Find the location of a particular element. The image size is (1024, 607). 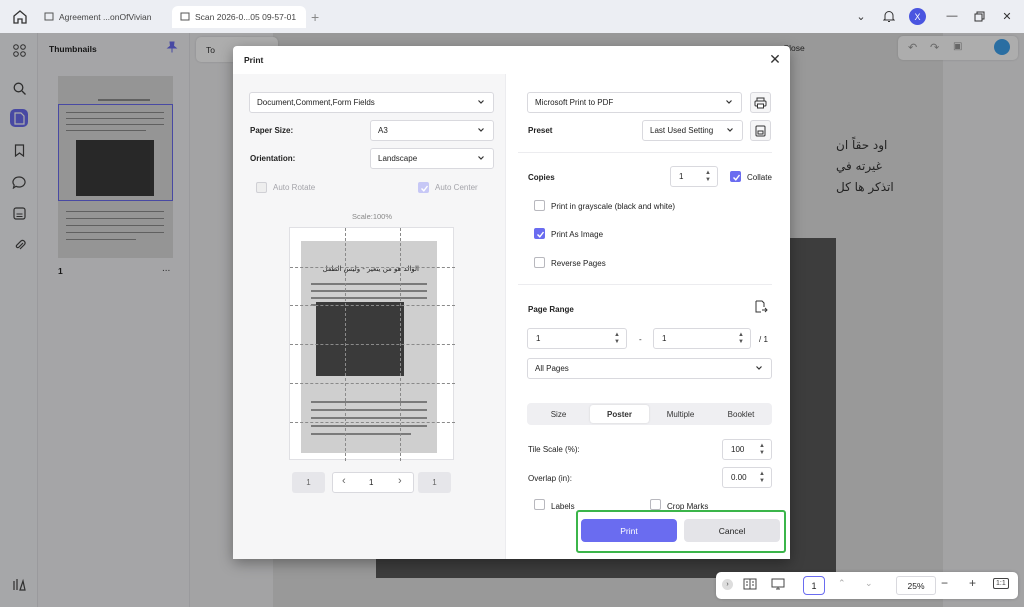

collate-checkbox is located at coordinates (735, 176).